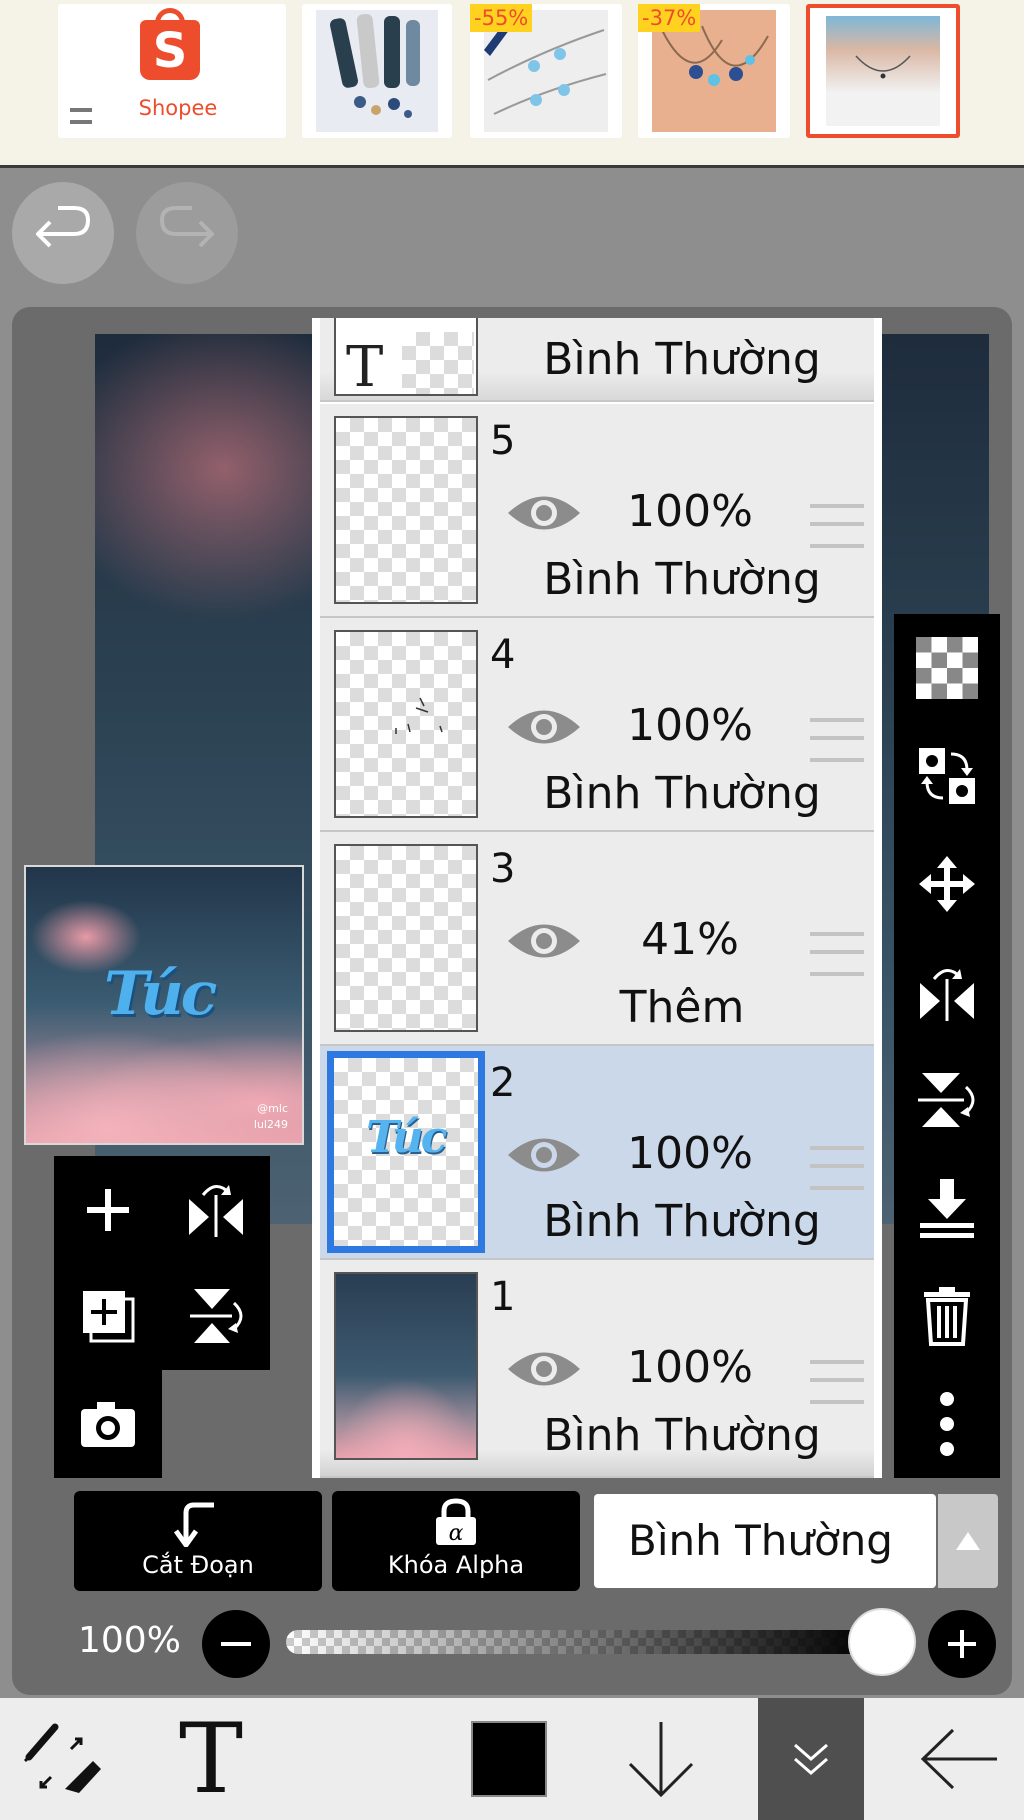 The height and width of the screenshot is (1820, 1024). I want to click on clip-label: Cắt Đoạn, so click(198, 1565).